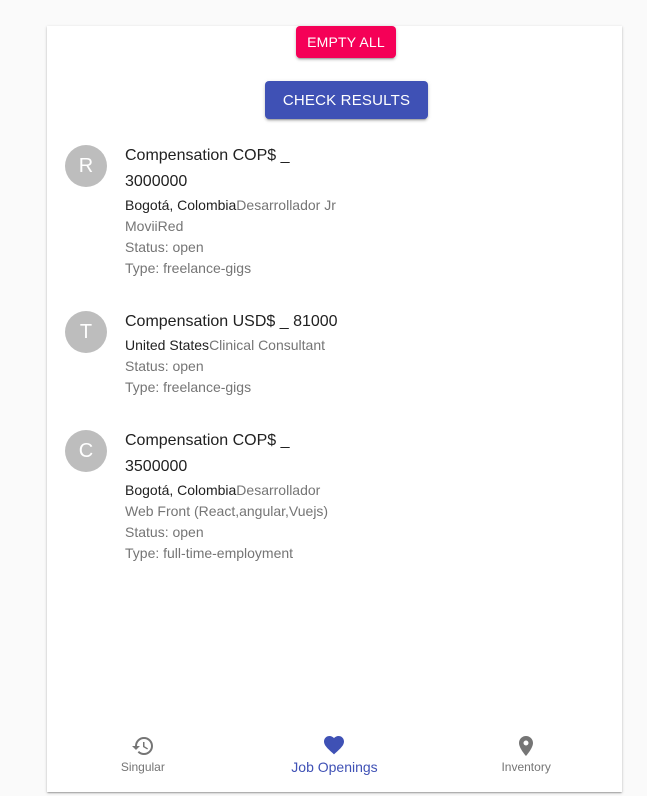 Image resolution: width=647 pixels, height=796 pixels. Describe the element at coordinates (167, 345) in the screenshot. I see `job-location: United States` at that location.